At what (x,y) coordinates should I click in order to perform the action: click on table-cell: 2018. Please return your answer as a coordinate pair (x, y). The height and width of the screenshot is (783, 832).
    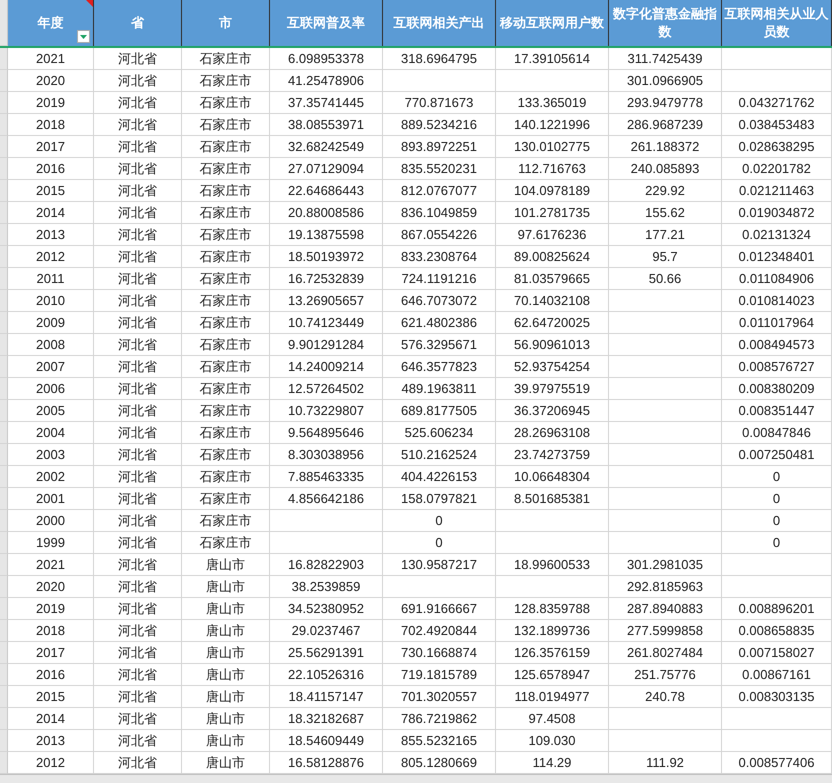
    Looking at the image, I should click on (51, 125).